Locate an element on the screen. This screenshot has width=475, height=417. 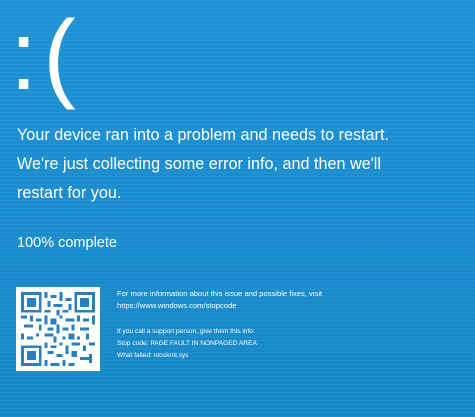
stopcode-link: https://www.windows.com/stopcode is located at coordinates (295, 306).